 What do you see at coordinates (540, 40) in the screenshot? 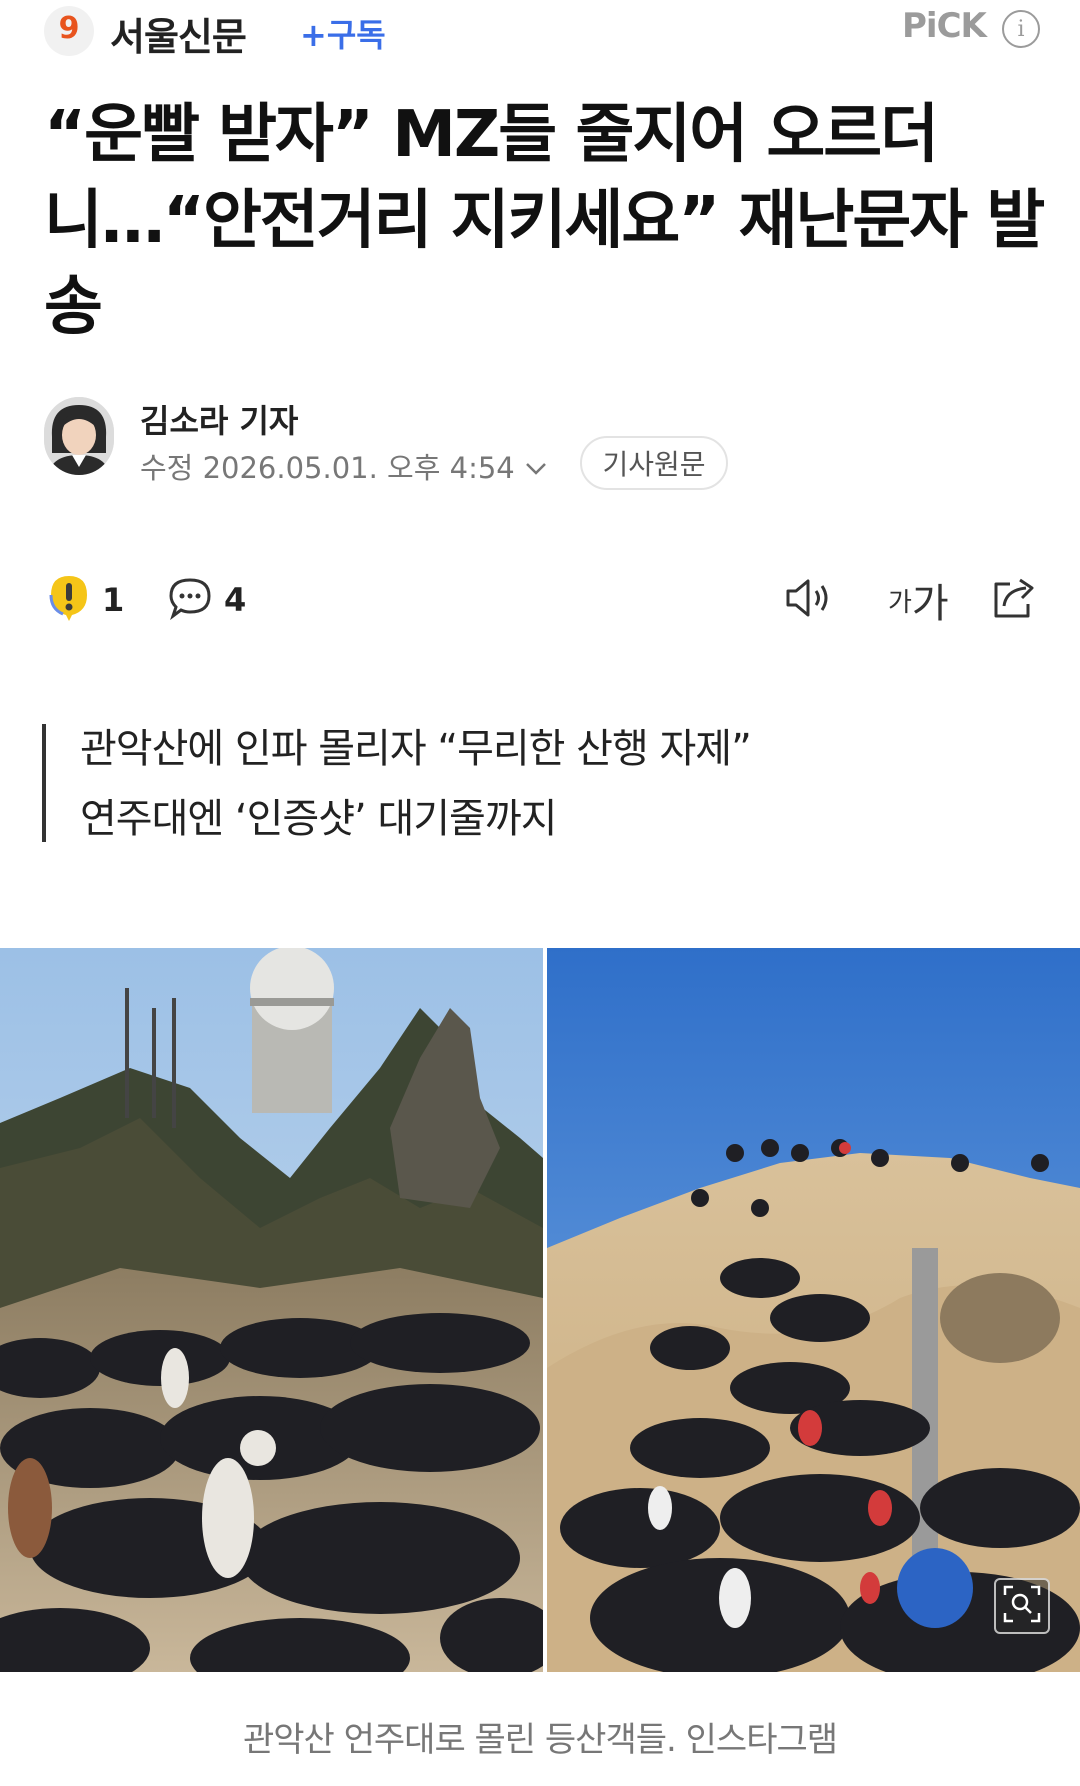
I see `press-header: 9 서울신문 +구독 PiCK i` at bounding box center [540, 40].